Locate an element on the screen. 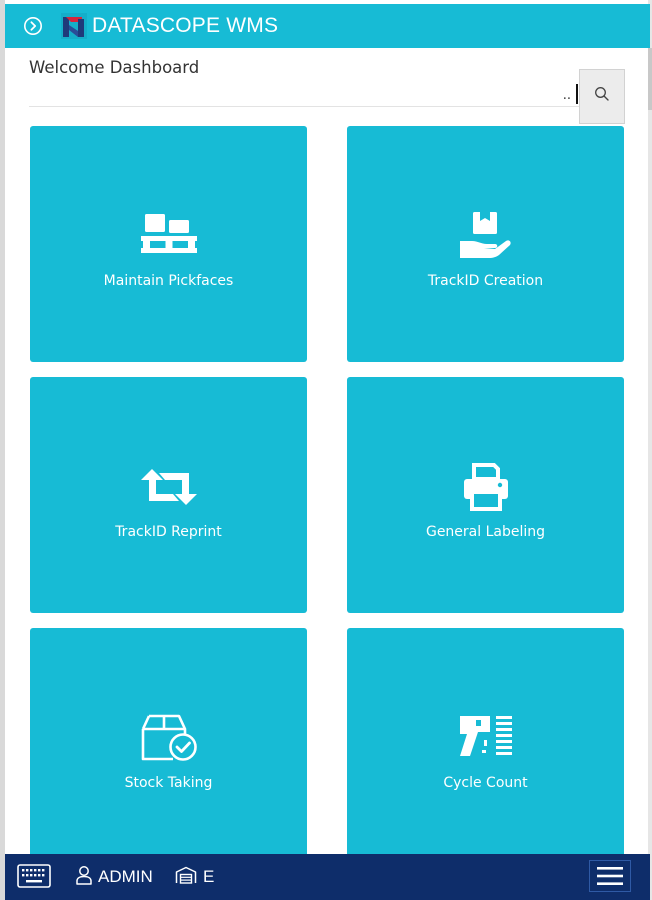 The width and height of the screenshot is (652, 900). tile-stock-taking: Stock Taking is located at coordinates (168, 742).